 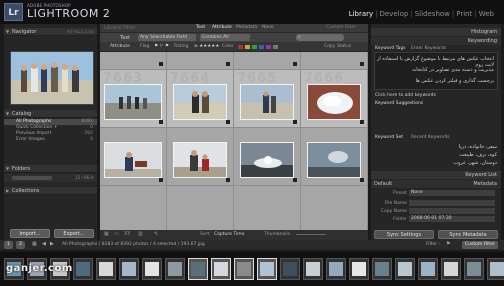 What do you see at coordinates (50, 169) in the screenshot?
I see `folders-header: ▼ Folders` at bounding box center [50, 169].